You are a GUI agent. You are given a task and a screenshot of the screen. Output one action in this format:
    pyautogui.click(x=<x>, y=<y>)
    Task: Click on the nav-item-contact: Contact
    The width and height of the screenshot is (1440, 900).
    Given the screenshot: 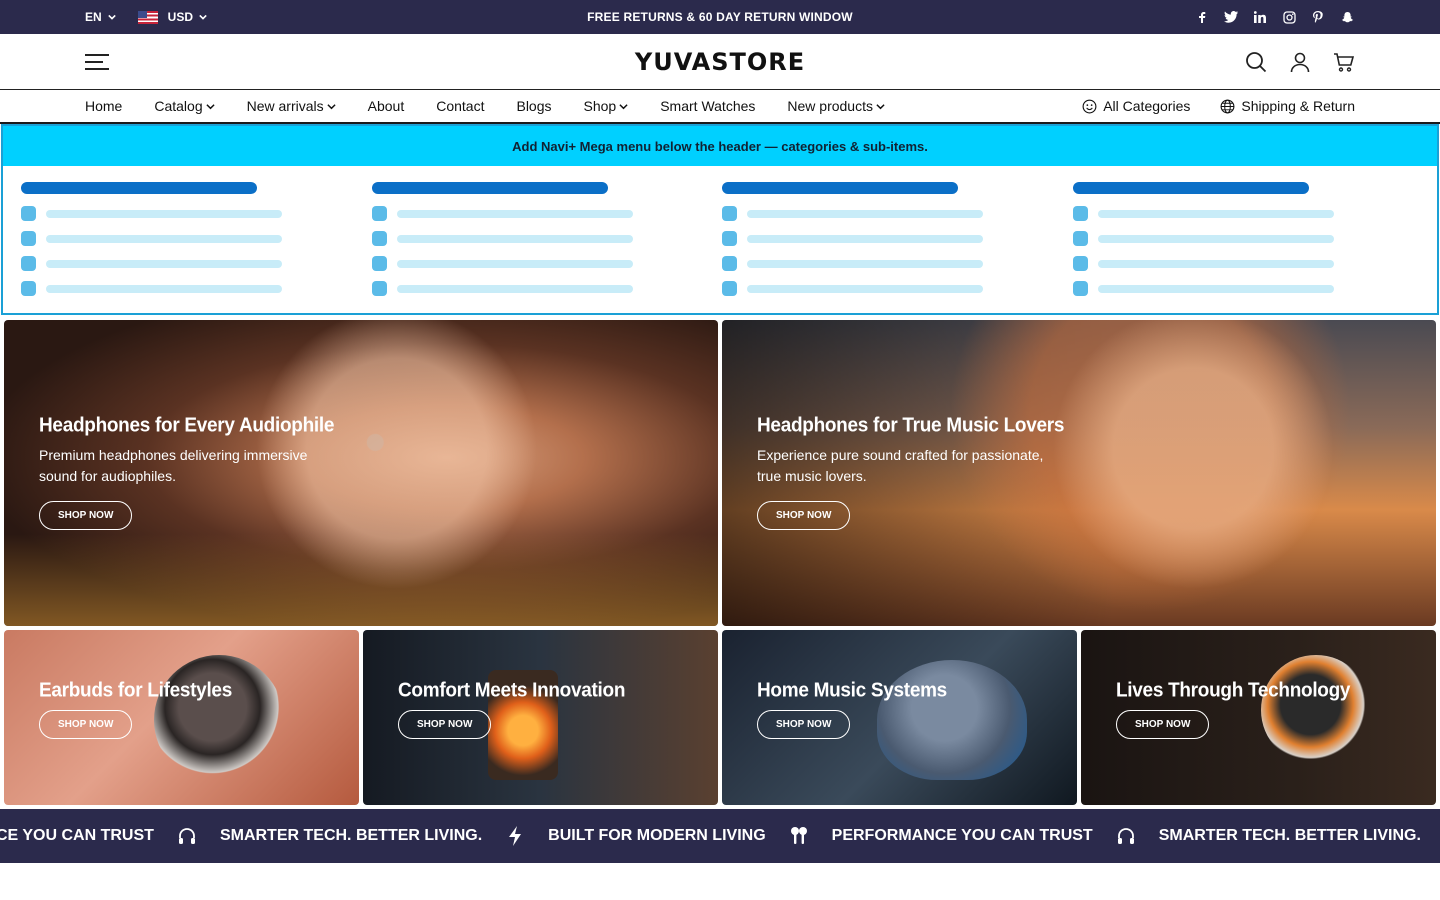 What is the action you would take?
    pyautogui.click(x=460, y=106)
    